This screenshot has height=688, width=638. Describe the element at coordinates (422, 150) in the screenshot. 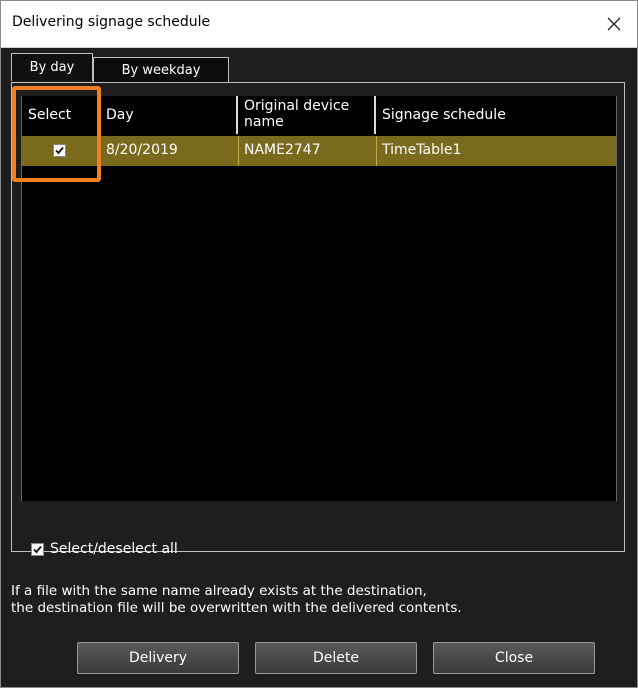

I see `row-signage-schedule: TimeTable1` at that location.